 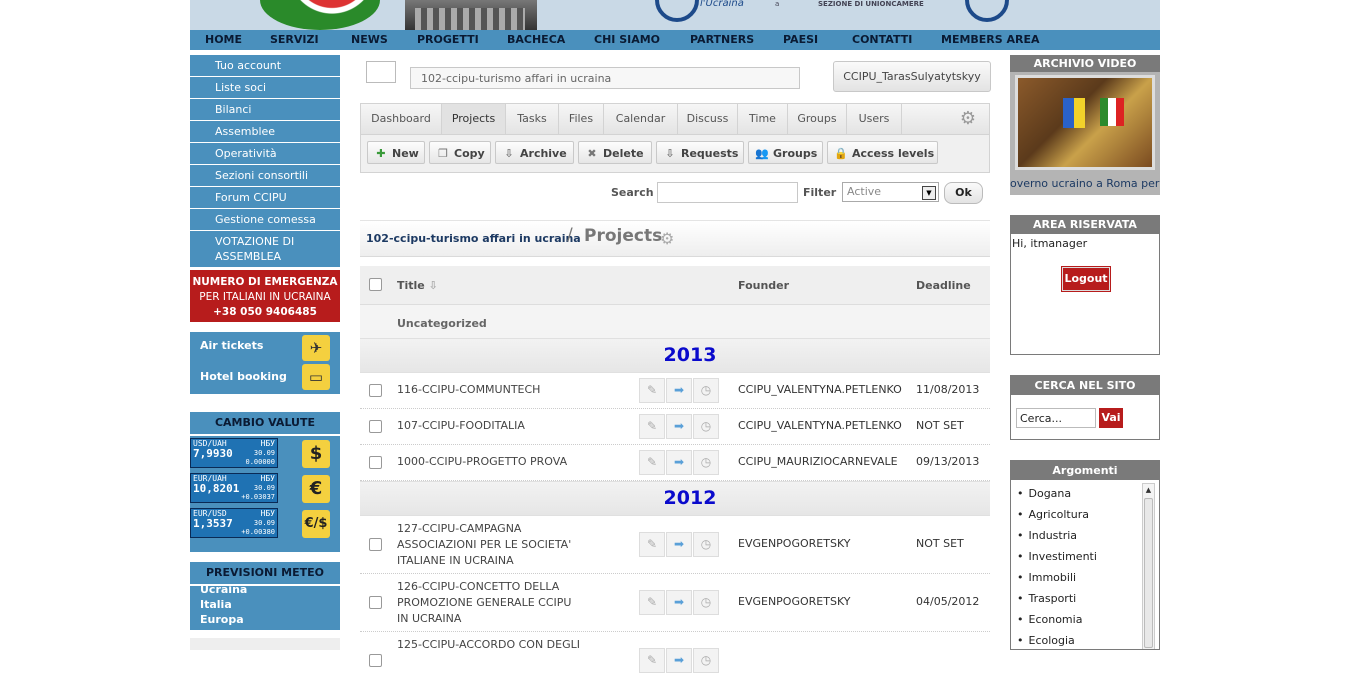 What do you see at coordinates (605, 78) in the screenshot?
I see `project-select: 102-ccipu-turismo affari in ucraina` at bounding box center [605, 78].